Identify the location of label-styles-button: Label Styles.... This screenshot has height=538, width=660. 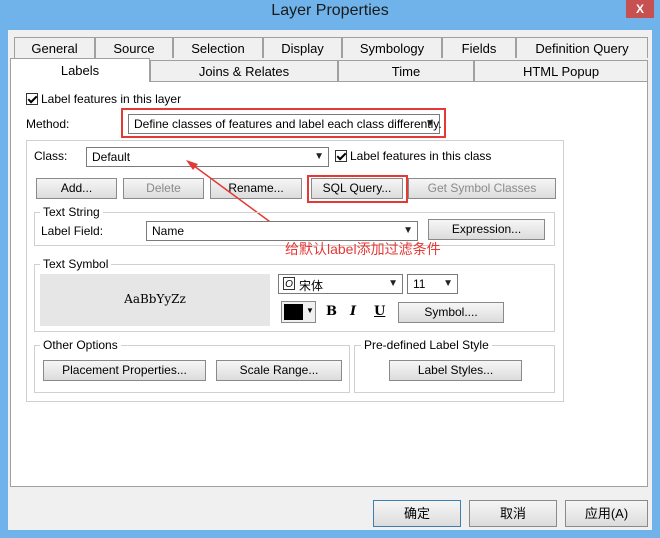
(455, 370).